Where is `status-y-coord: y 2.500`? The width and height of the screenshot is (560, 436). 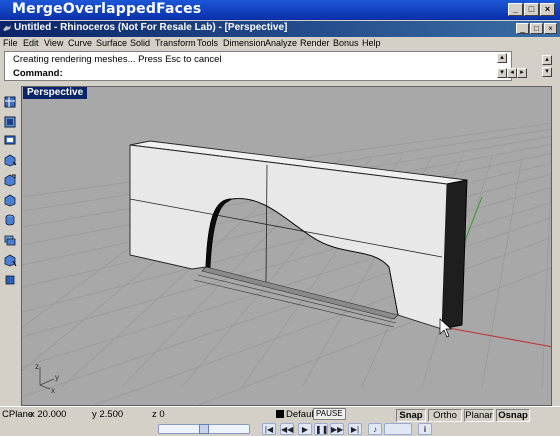 status-y-coord: y 2.500 is located at coordinates (108, 414).